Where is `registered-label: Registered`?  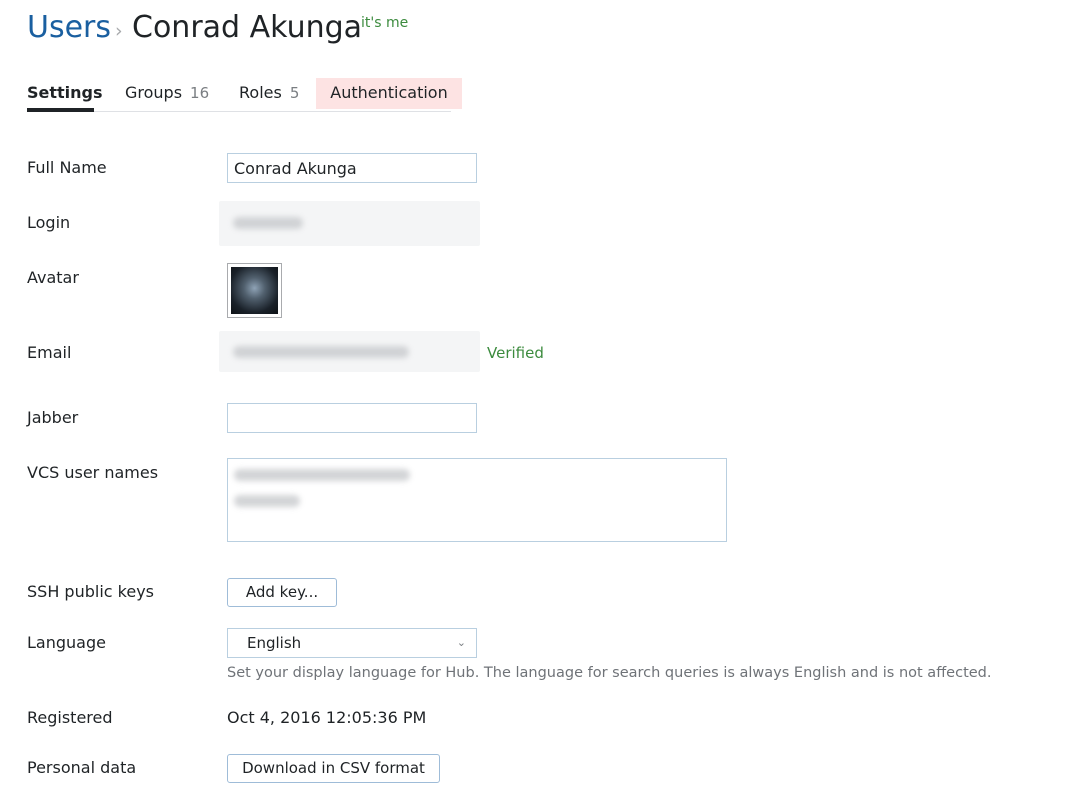 registered-label: Registered is located at coordinates (70, 717).